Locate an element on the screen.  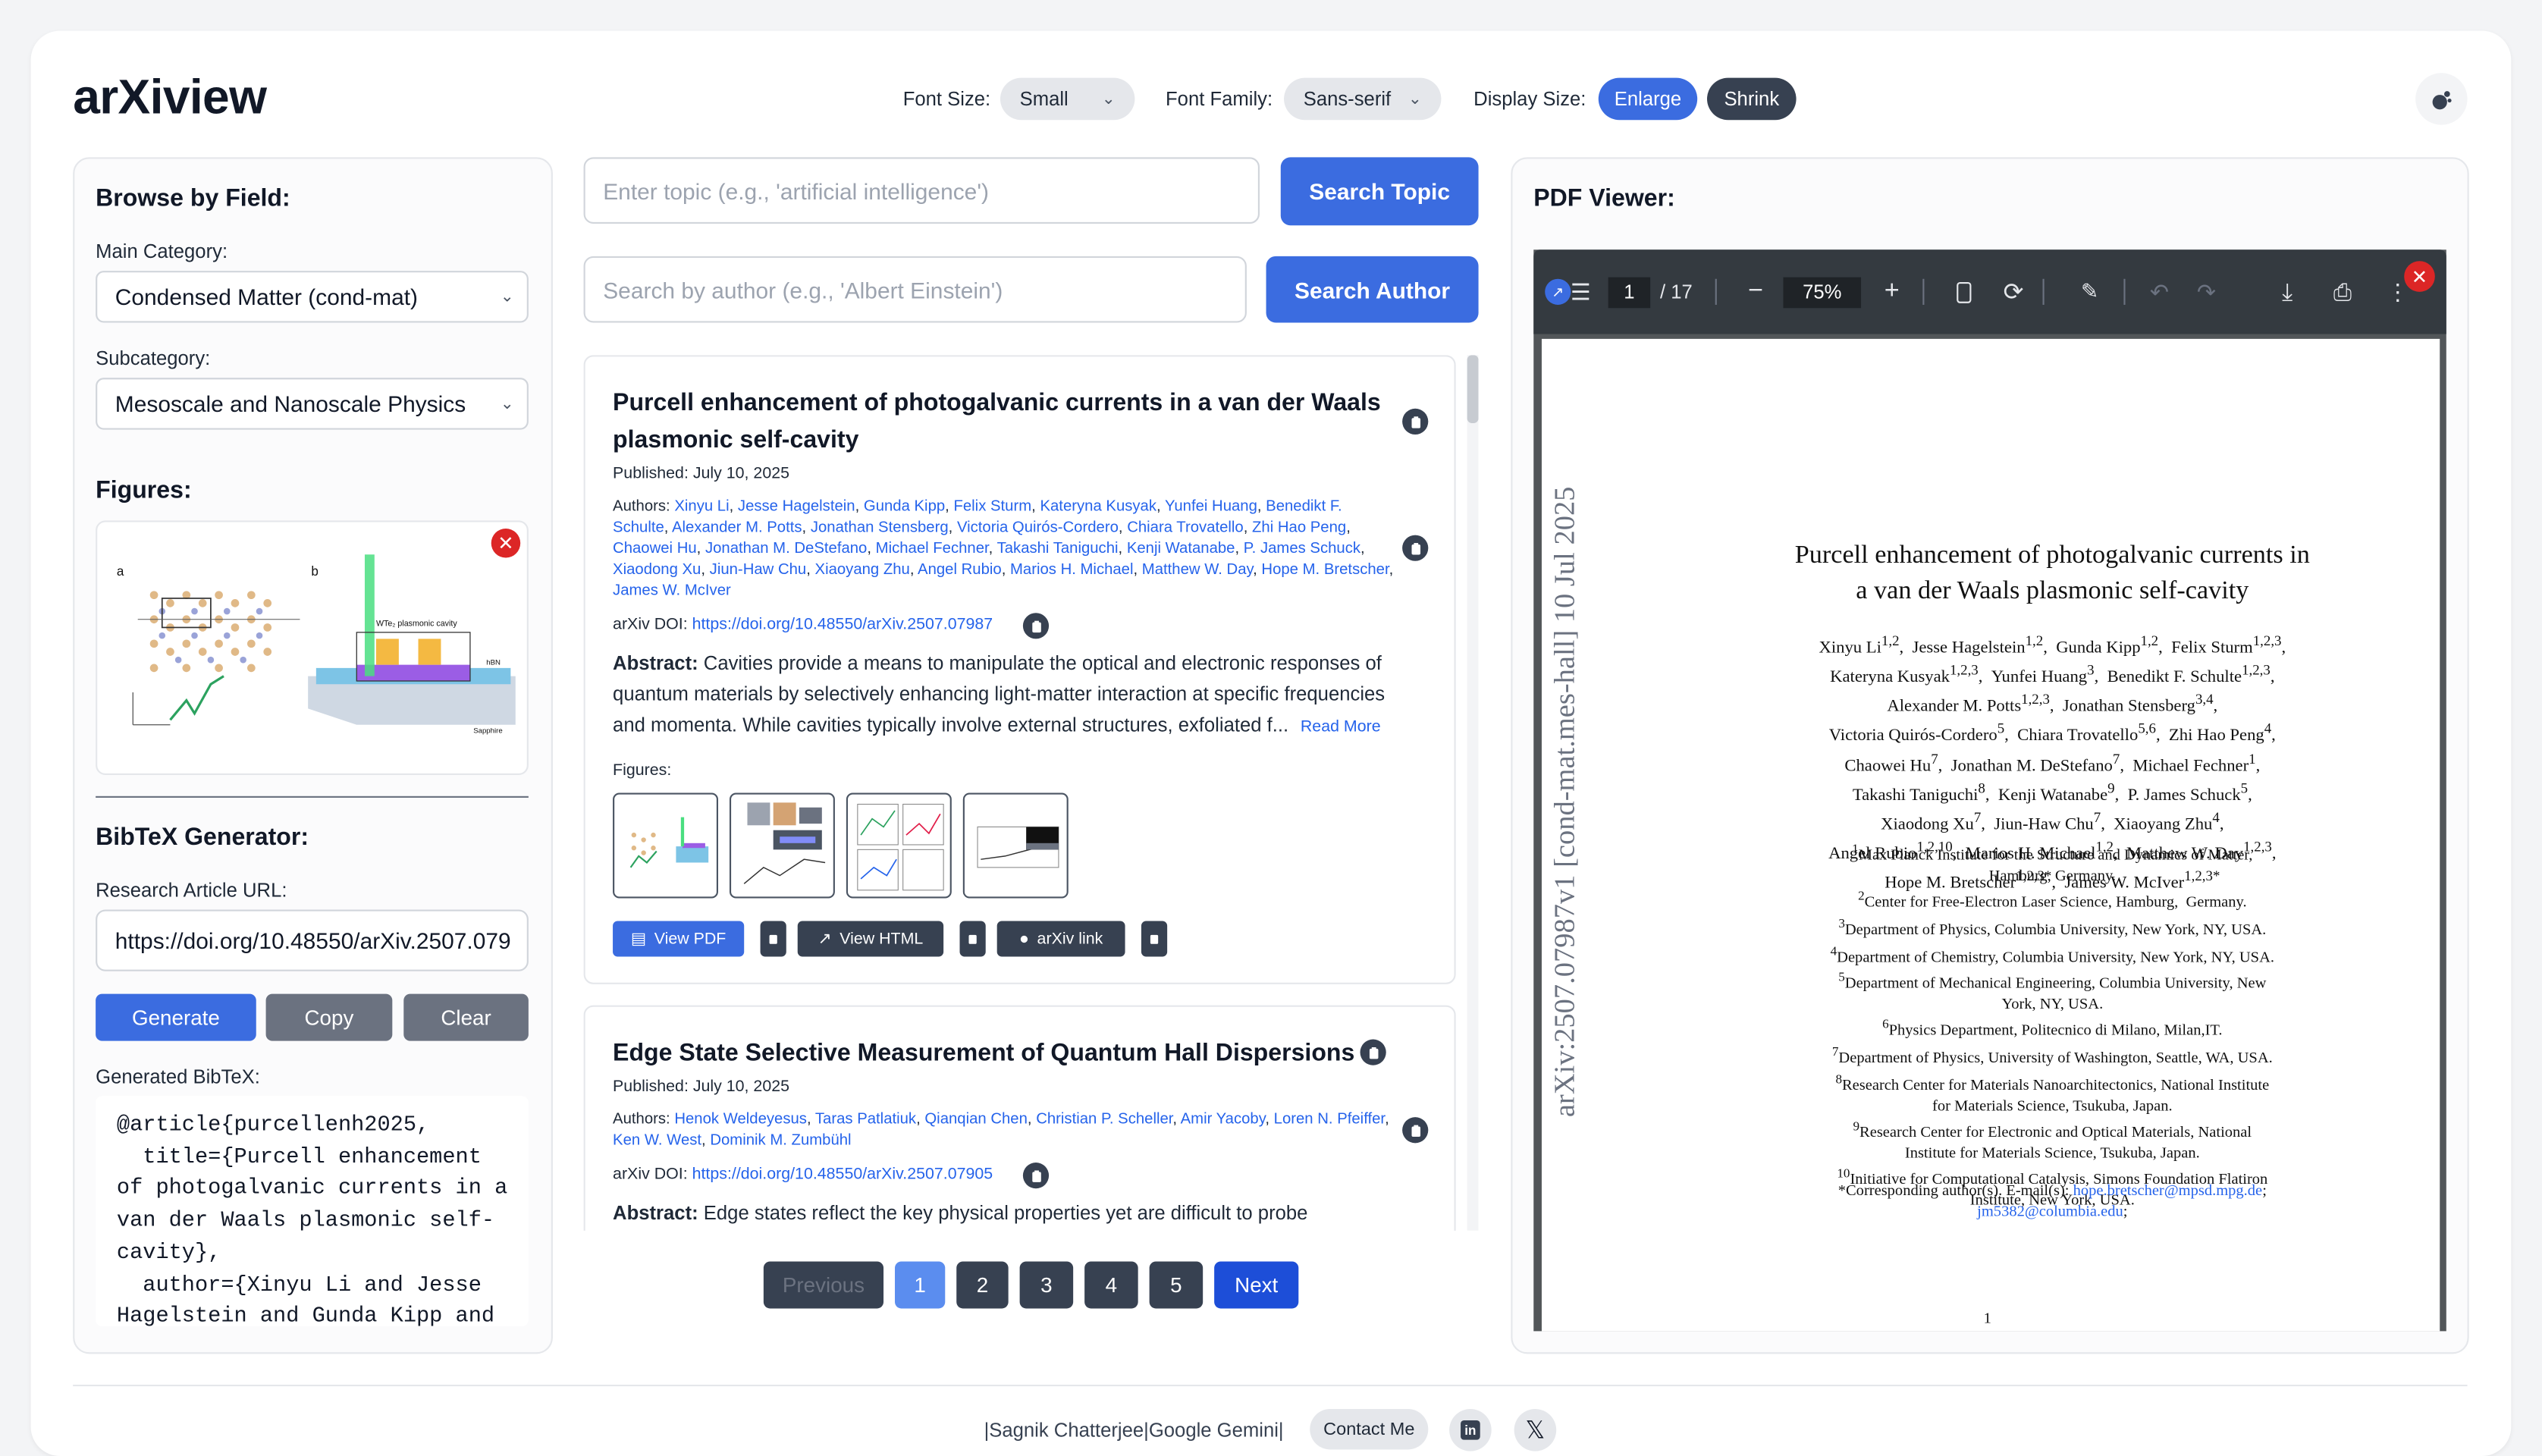
clear-button: Clear is located at coordinates (466, 1017).